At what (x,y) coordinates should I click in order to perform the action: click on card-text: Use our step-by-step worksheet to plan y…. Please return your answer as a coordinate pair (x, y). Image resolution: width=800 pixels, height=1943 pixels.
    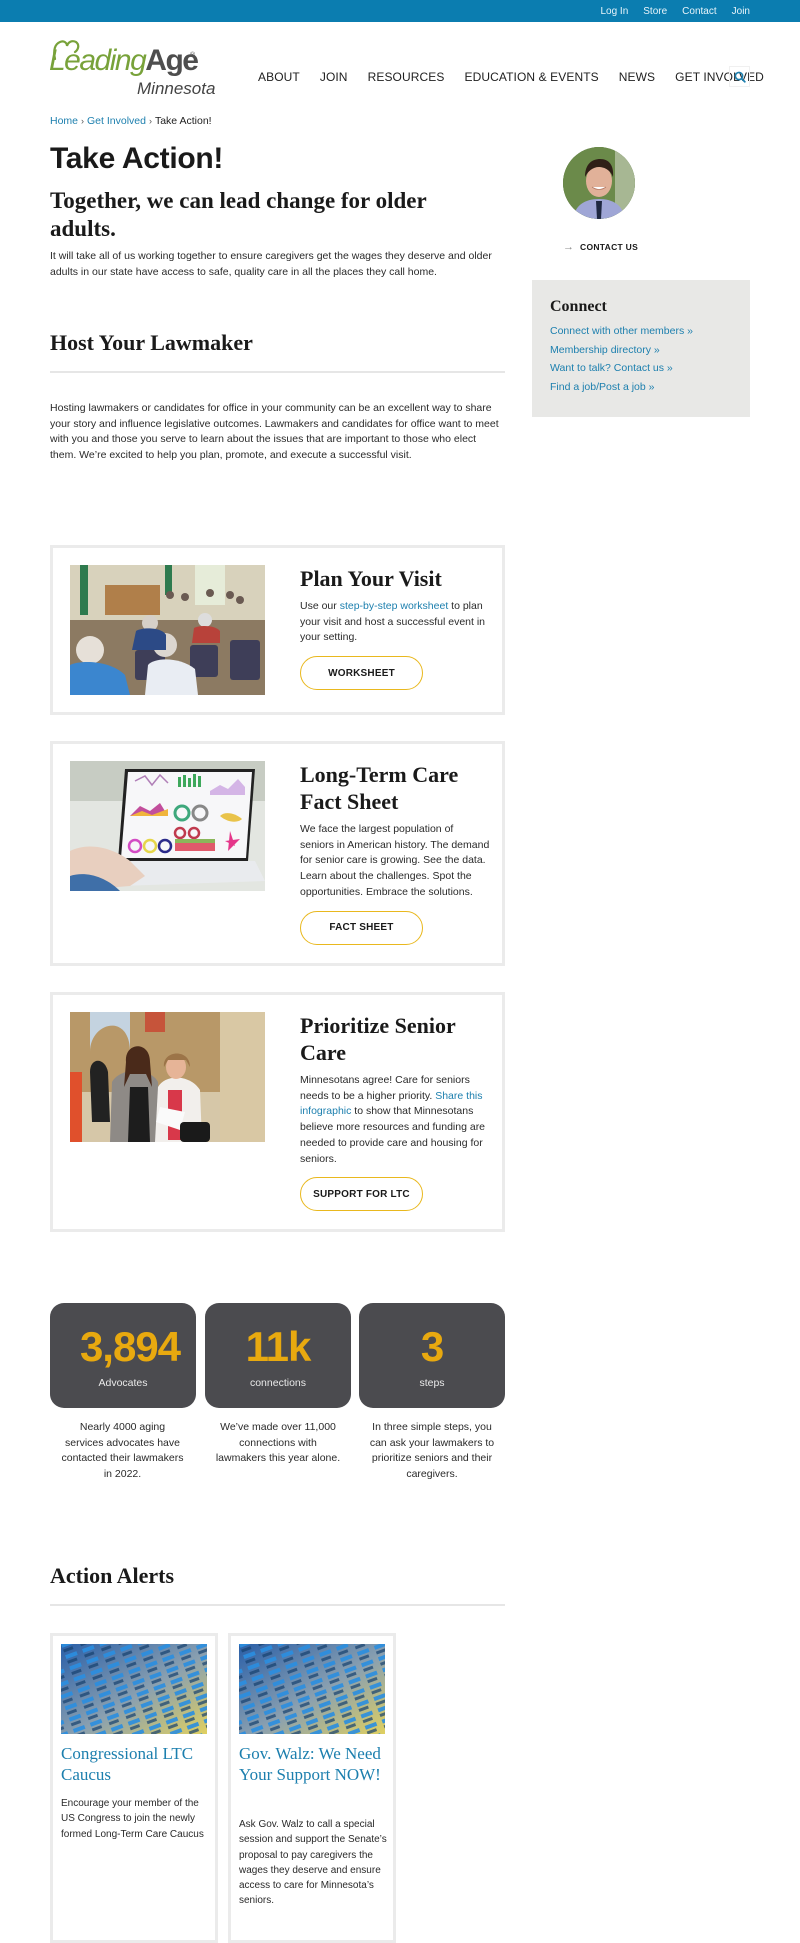
    Looking at the image, I should click on (395, 622).